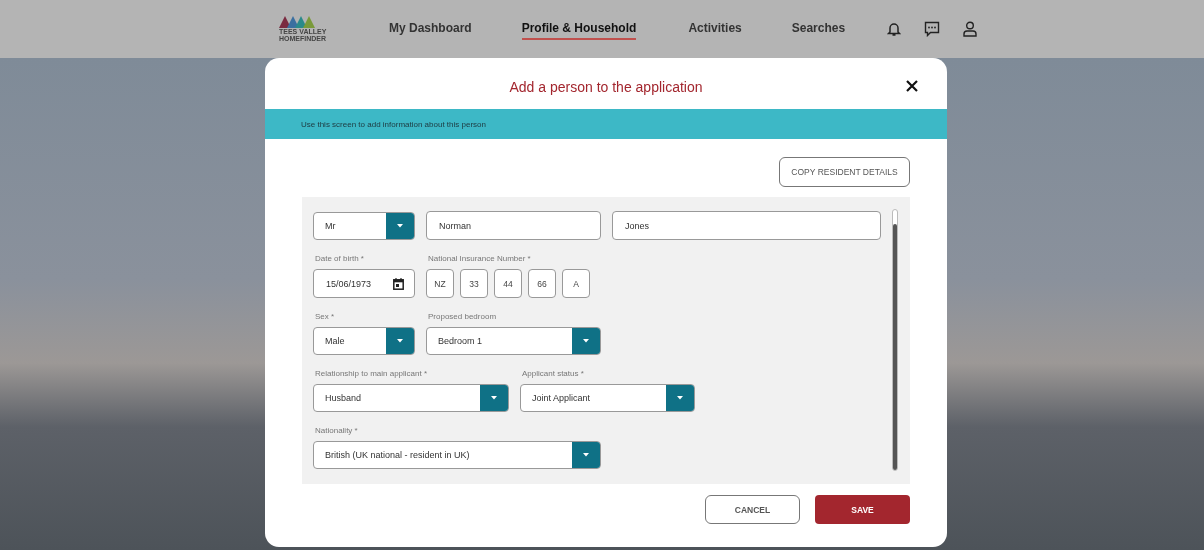 The width and height of the screenshot is (1204, 550). What do you see at coordinates (862, 509) in the screenshot?
I see `save-button: SAVE` at bounding box center [862, 509].